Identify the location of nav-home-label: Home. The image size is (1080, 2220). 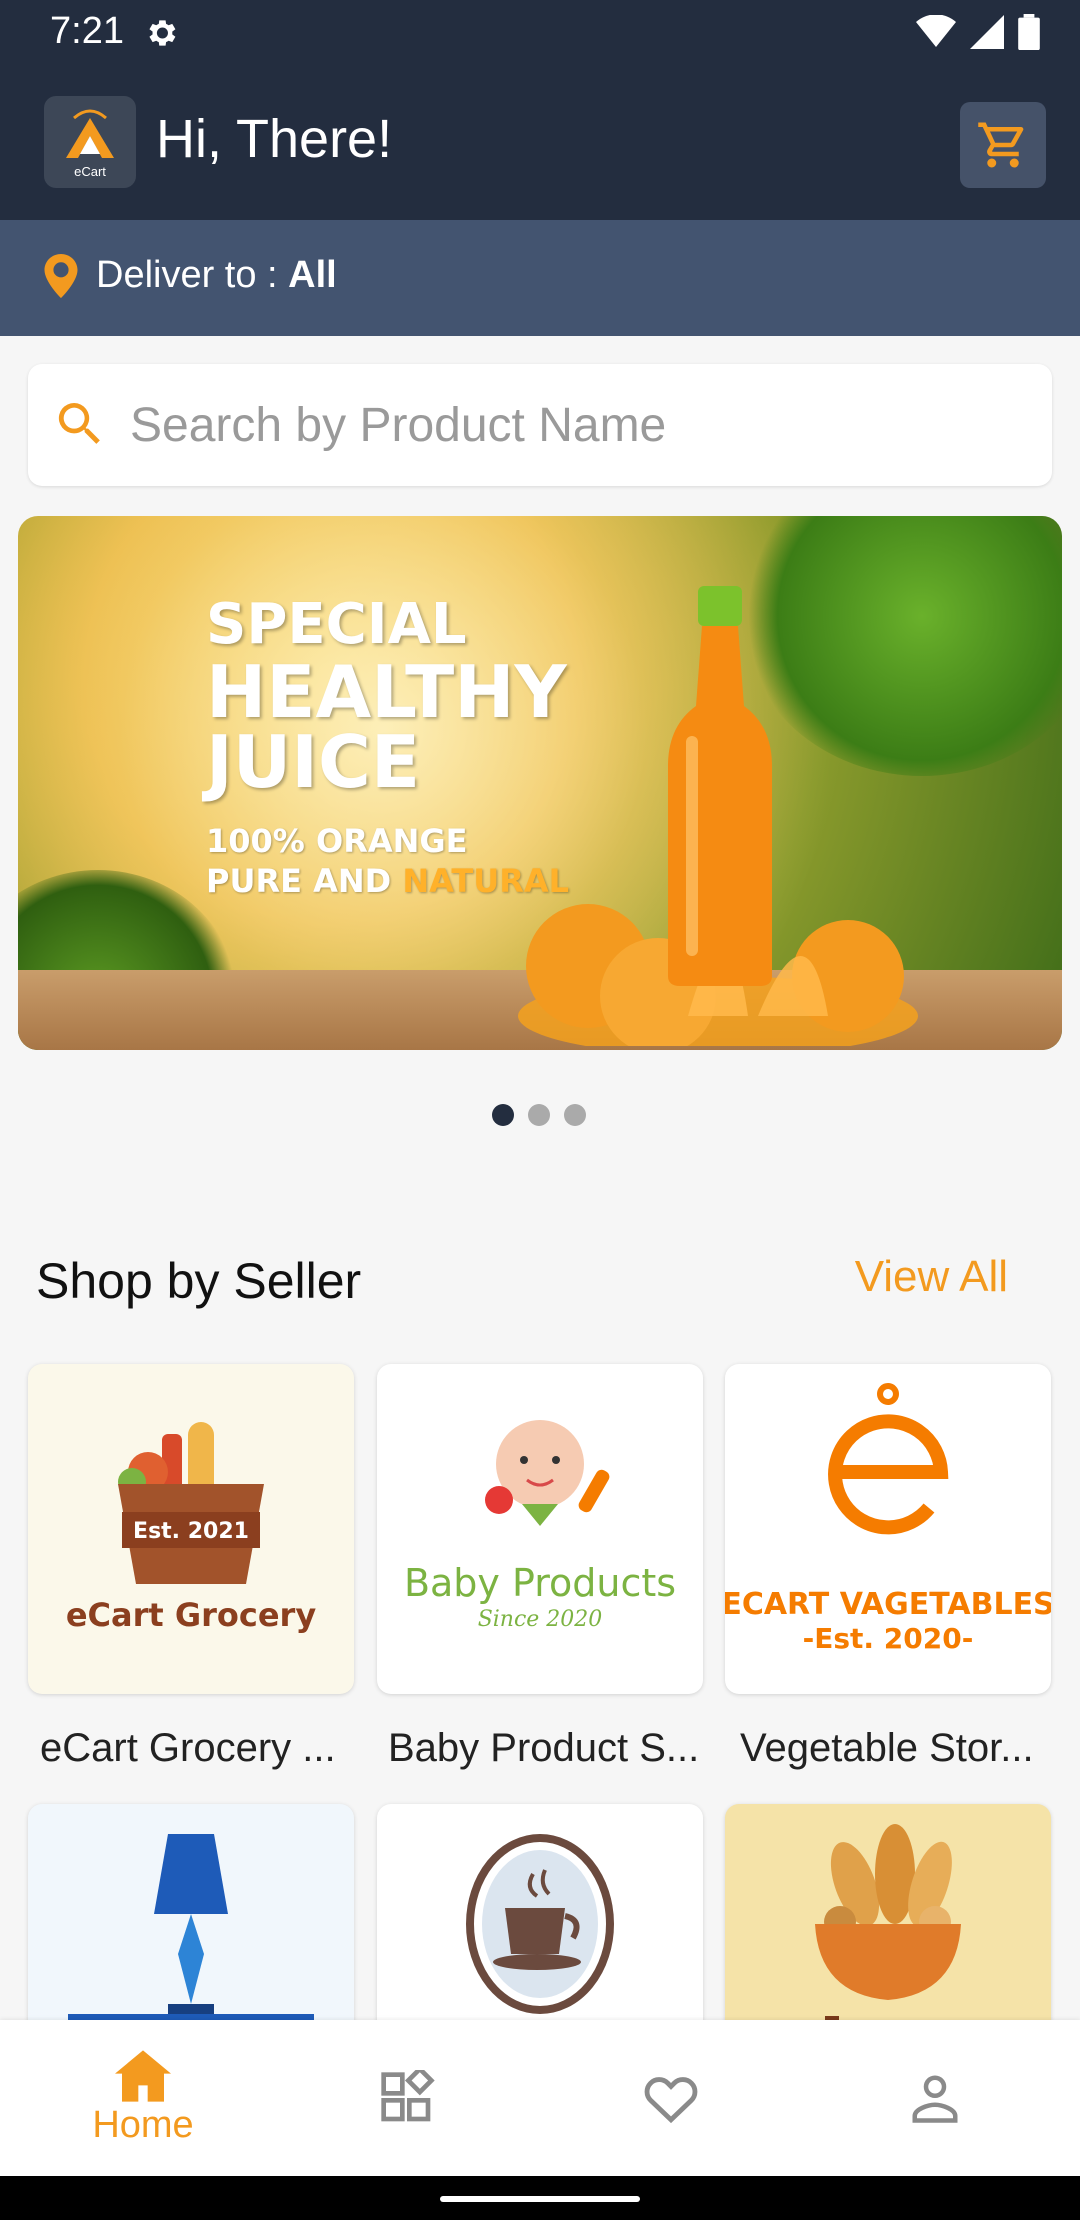
(143, 2124).